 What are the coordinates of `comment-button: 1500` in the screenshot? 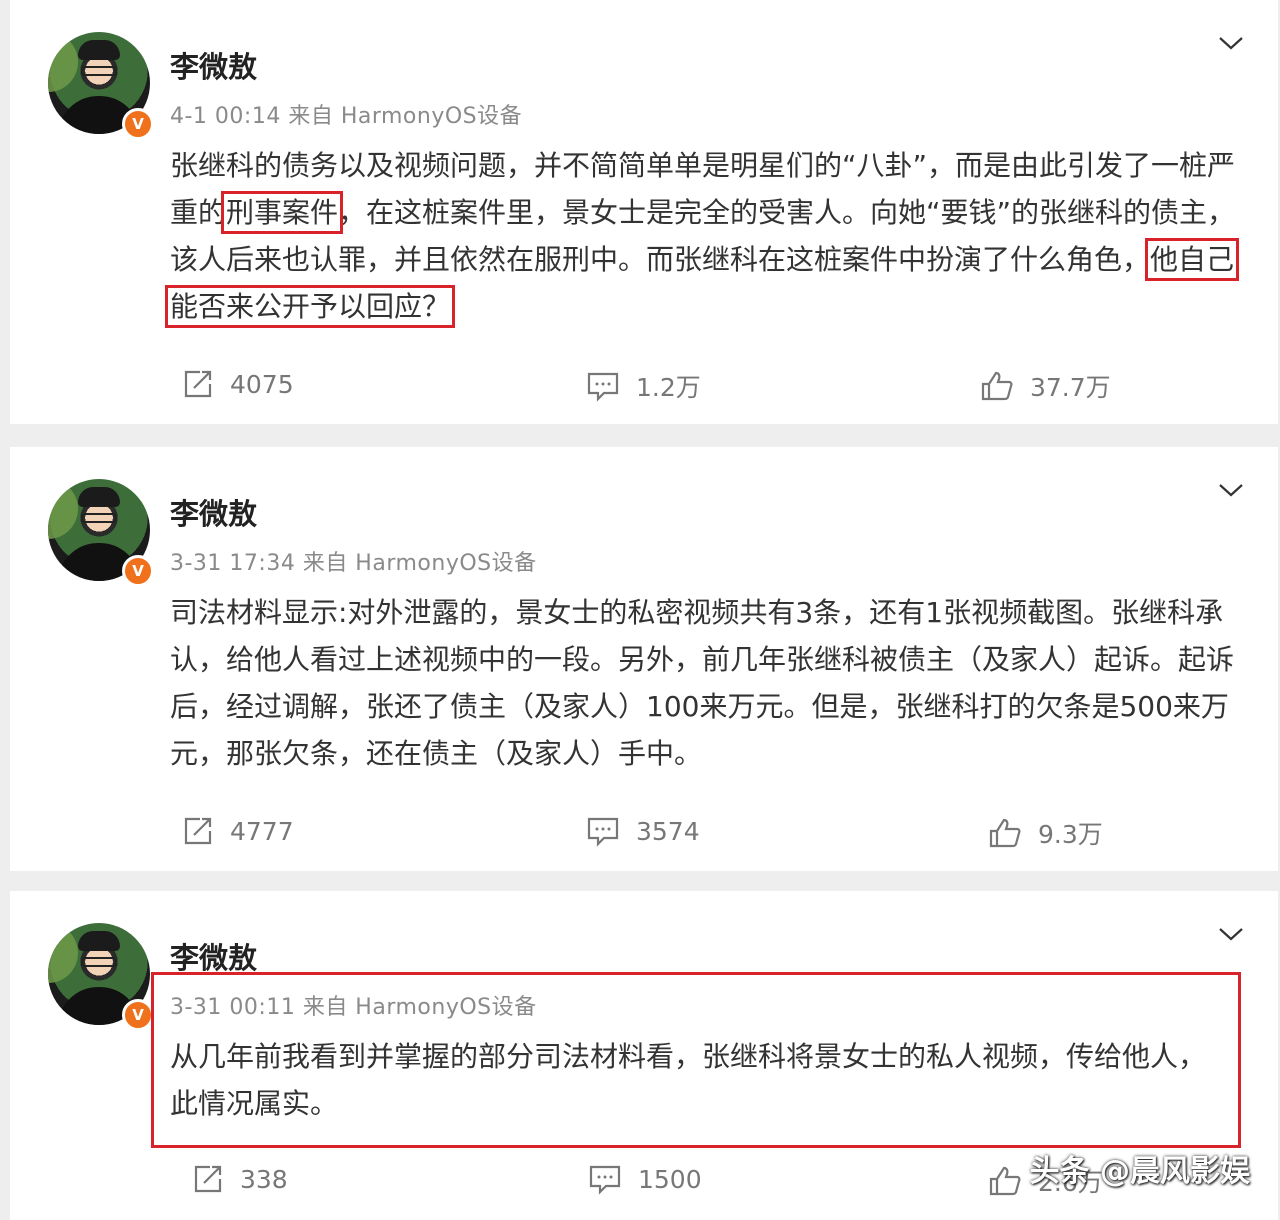 It's located at (645, 1179).